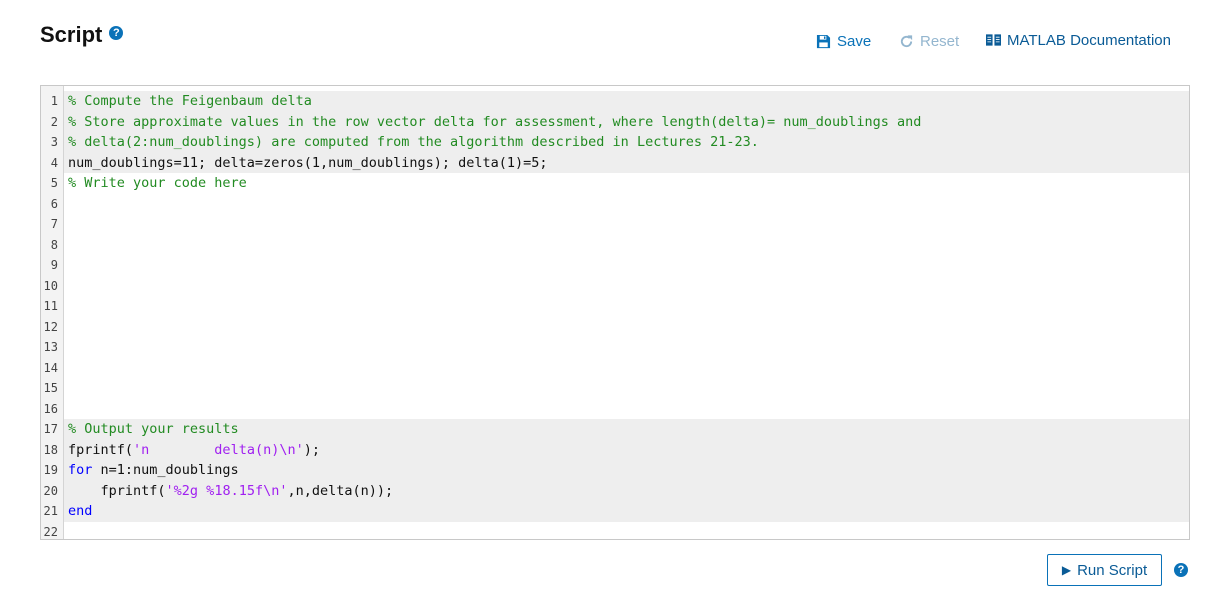  Describe the element at coordinates (54, 162) in the screenshot. I see `line-number: 4` at that location.